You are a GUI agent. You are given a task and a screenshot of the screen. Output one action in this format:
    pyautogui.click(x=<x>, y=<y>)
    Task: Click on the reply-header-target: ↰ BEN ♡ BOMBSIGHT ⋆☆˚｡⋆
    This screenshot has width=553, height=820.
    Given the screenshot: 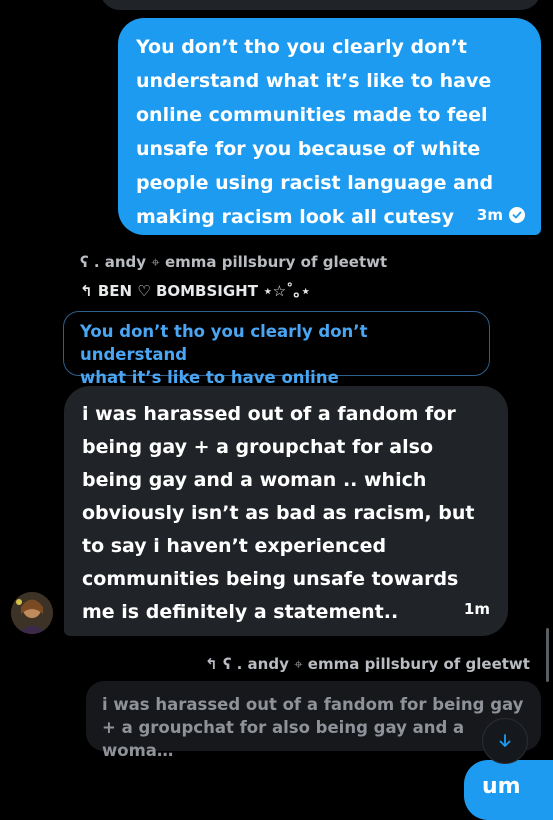 What is the action you would take?
    pyautogui.click(x=195, y=290)
    